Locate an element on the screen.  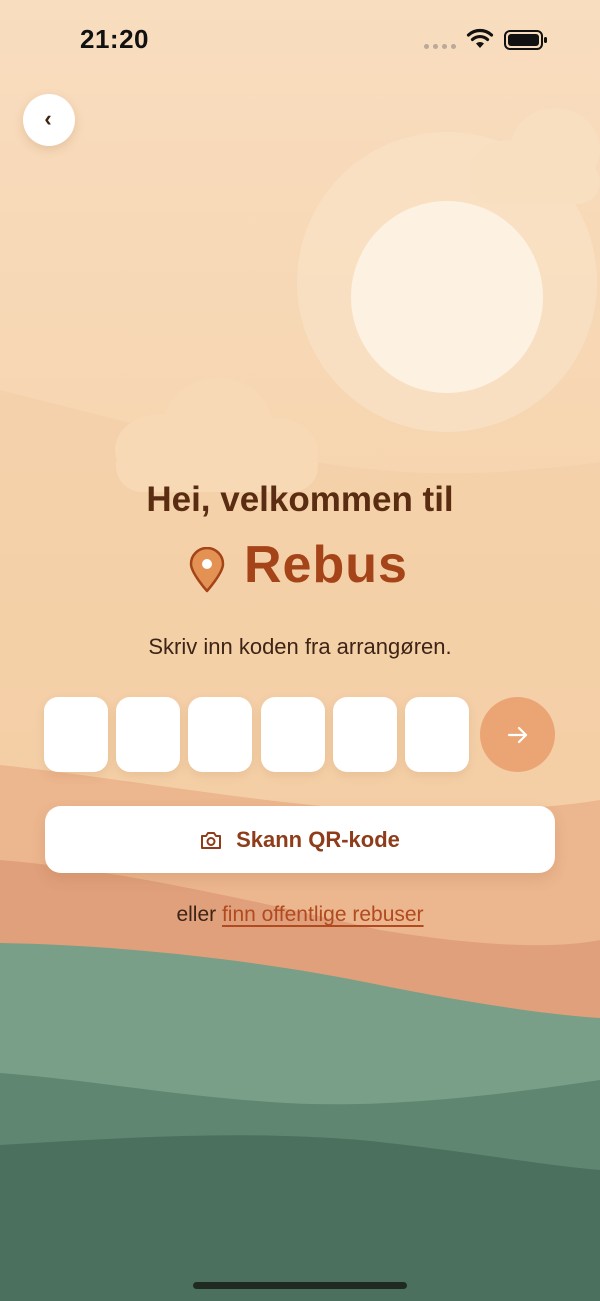
scan-qr-label: Skann QR-kode is located at coordinates (318, 839).